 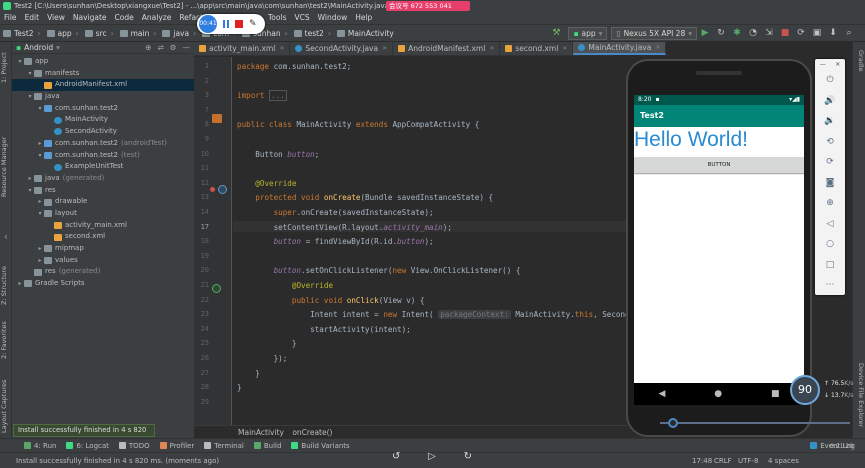 What do you see at coordinates (833, 33) in the screenshot?
I see `sdk-manager-icon: ⬇` at bounding box center [833, 33].